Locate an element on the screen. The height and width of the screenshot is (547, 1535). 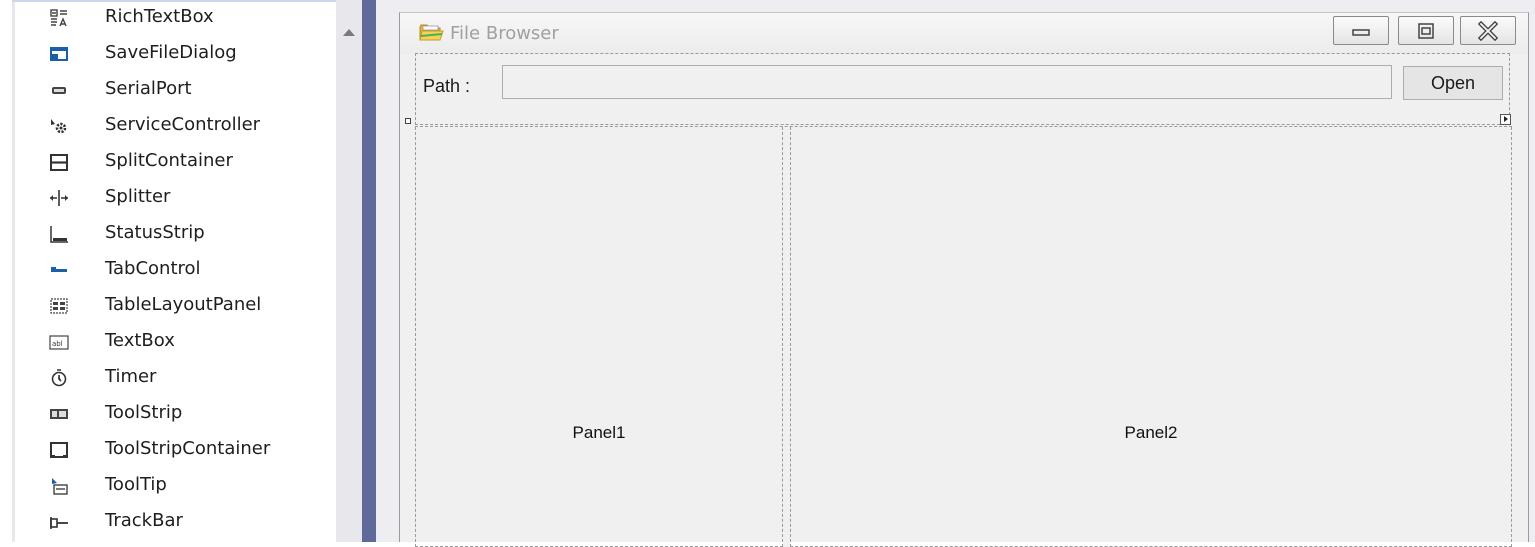
svg-text: abl is located at coordinates (57, 344).